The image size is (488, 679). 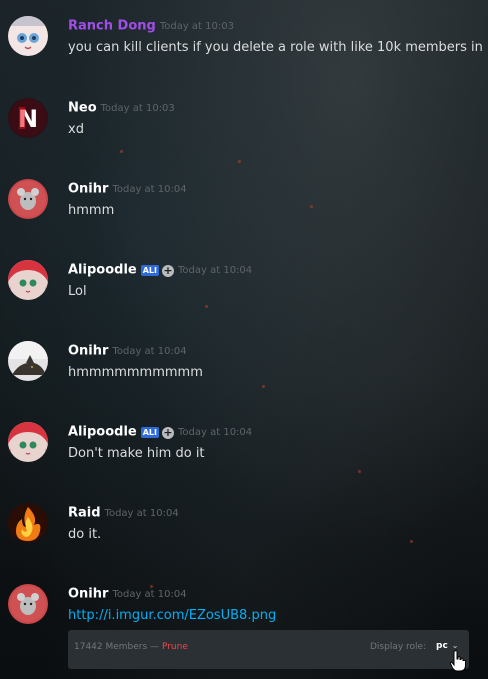 What do you see at coordinates (28, 118) in the screenshot?
I see `netflix-n-avatar: N` at bounding box center [28, 118].